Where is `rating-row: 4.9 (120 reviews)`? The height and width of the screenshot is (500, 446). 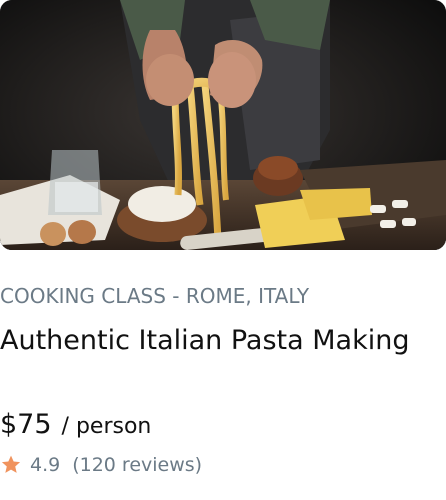
rating-row: 4.9 (120 reviews) is located at coordinates (101, 465).